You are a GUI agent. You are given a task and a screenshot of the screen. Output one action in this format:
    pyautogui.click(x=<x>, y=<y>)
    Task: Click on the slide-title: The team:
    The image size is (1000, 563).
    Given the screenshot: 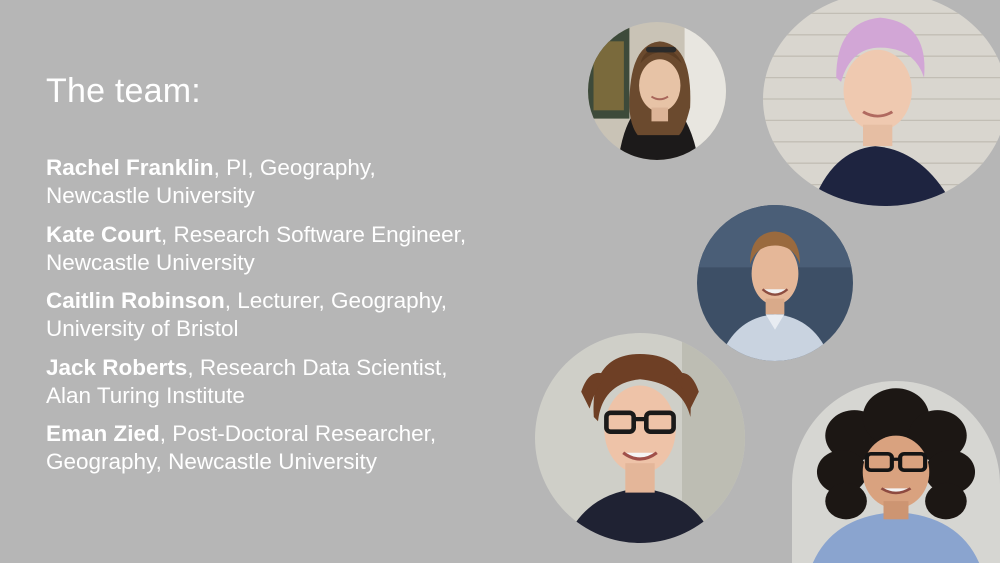 What is the action you would take?
    pyautogui.click(x=123, y=91)
    